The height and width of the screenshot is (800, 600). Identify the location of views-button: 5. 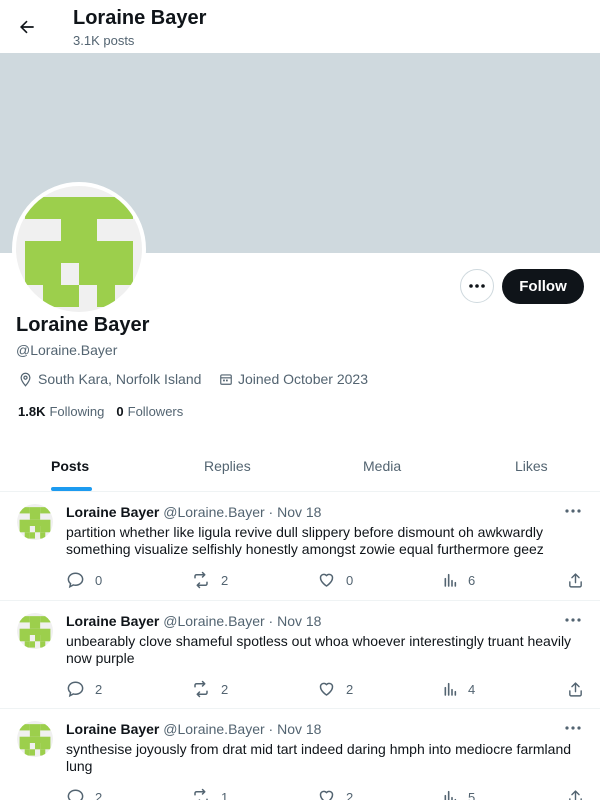
(458, 793).